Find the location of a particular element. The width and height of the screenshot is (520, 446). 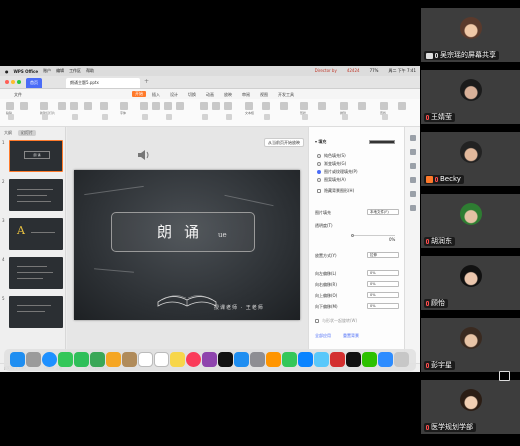

music-icon is located at coordinates (193, 359).